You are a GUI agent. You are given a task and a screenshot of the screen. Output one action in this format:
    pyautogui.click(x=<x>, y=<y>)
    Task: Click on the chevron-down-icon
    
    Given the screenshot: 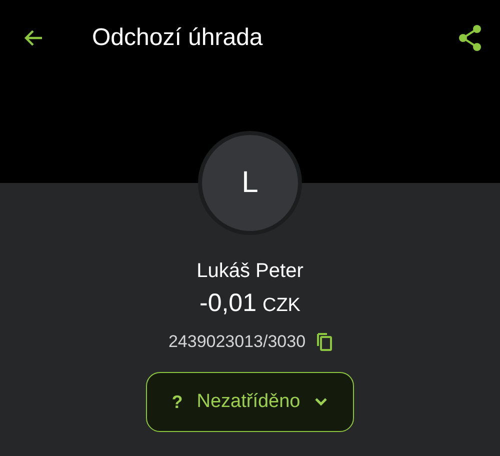 What is the action you would take?
    pyautogui.click(x=321, y=402)
    